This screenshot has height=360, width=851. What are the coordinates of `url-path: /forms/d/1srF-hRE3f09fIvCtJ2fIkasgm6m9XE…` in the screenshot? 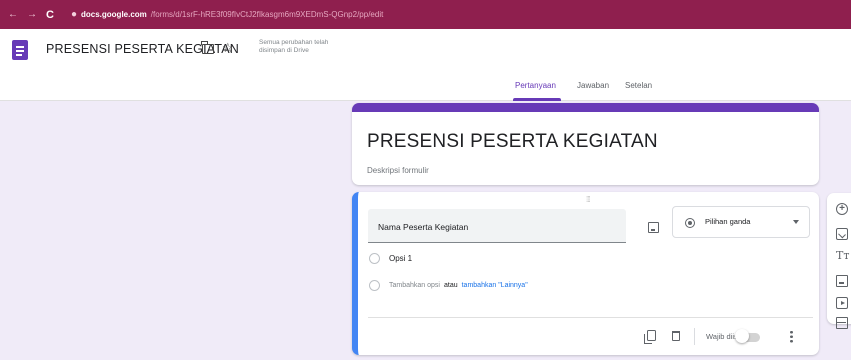 It's located at (267, 14).